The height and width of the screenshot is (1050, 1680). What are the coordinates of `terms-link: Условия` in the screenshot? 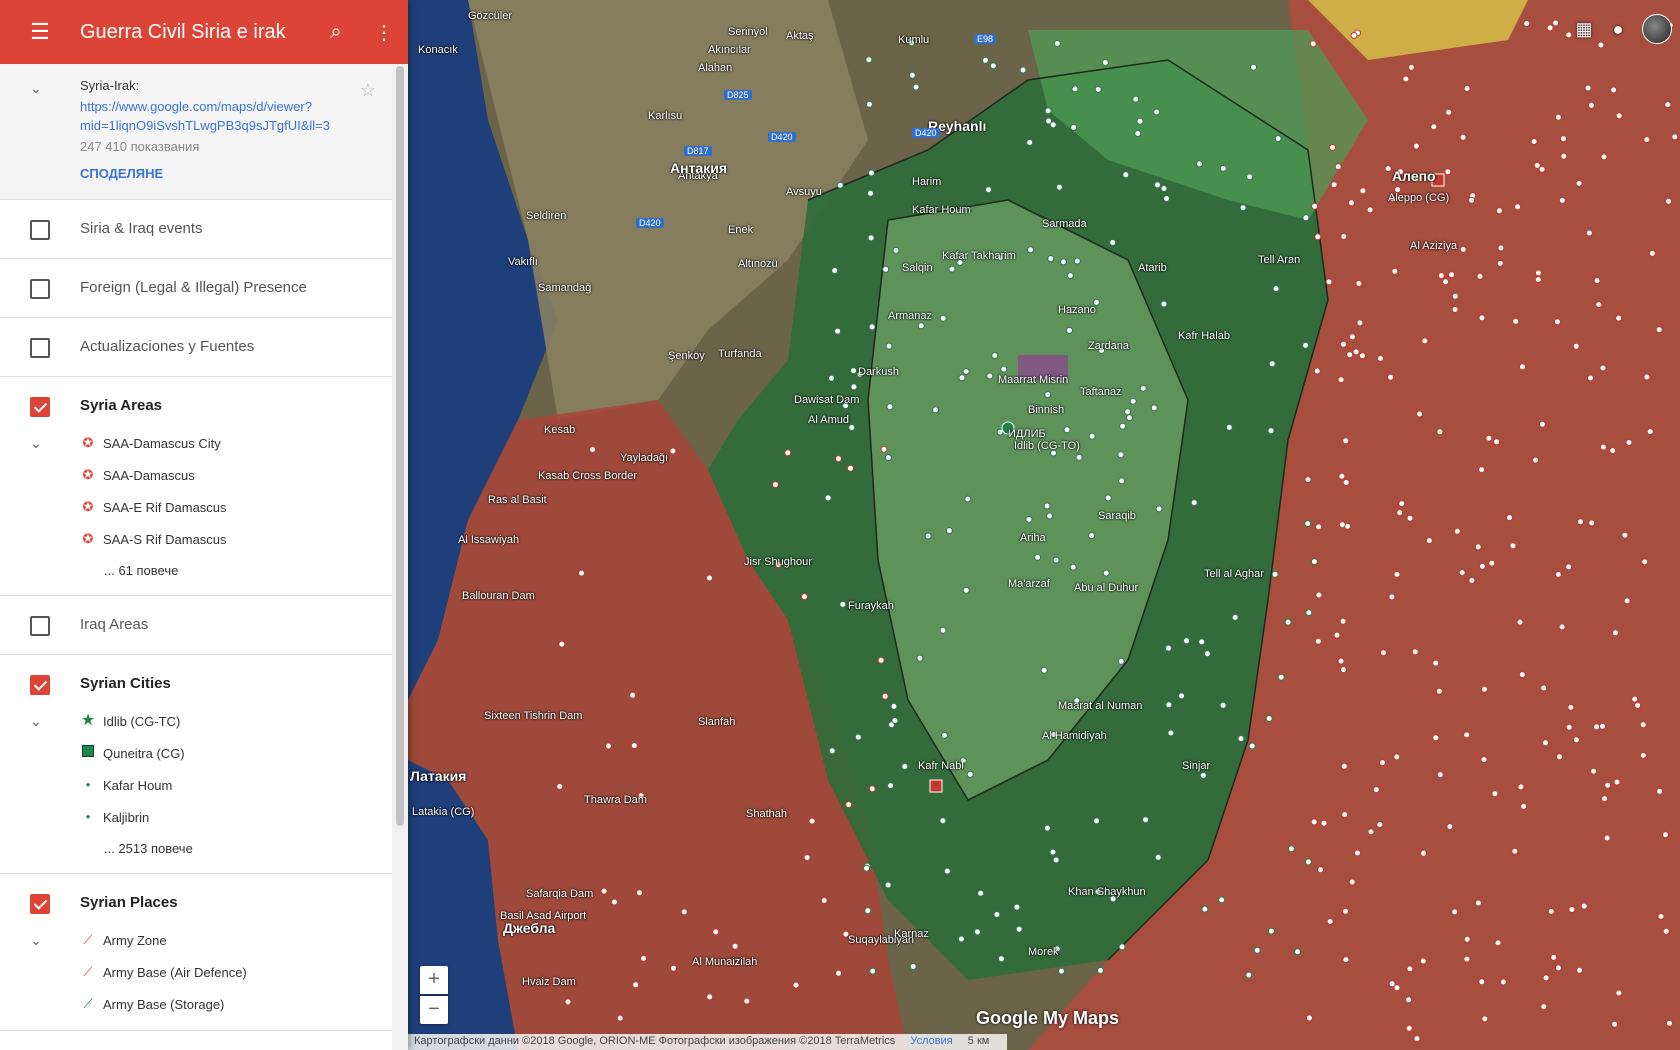 It's located at (931, 1041).